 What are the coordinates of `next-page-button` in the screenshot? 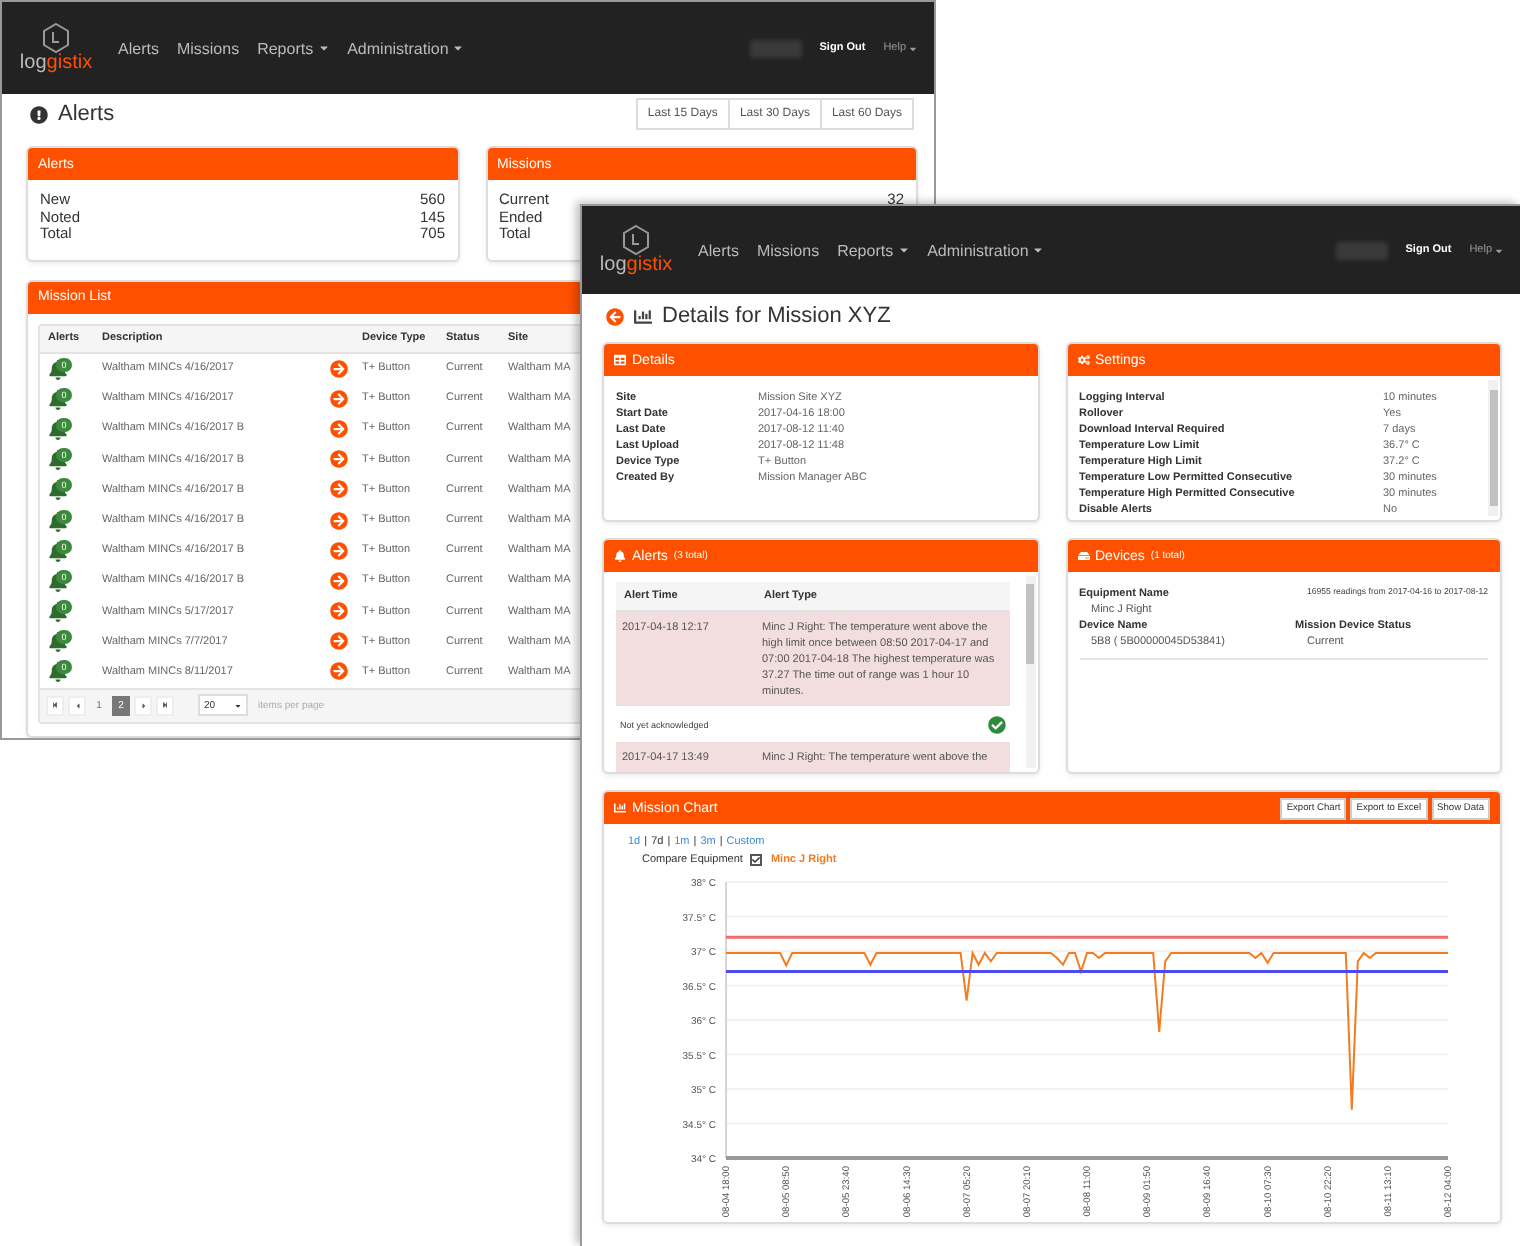 It's located at (143, 705).